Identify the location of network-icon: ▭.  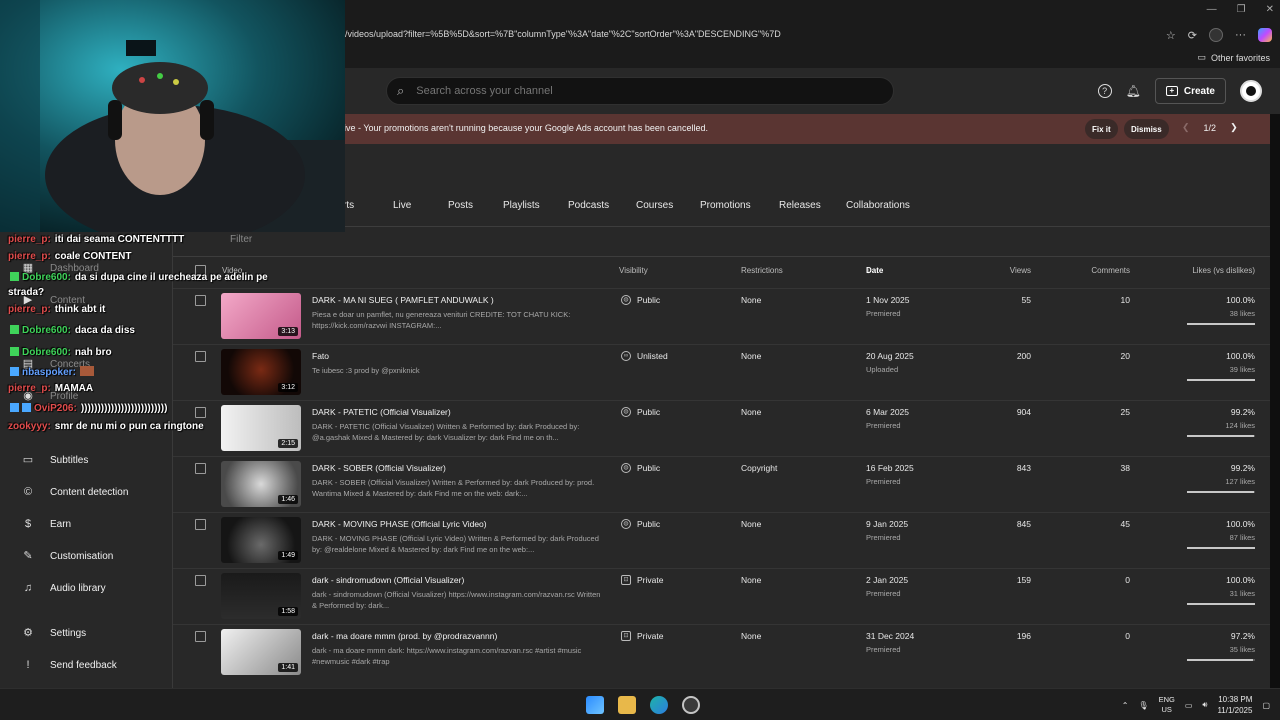
(1189, 705).